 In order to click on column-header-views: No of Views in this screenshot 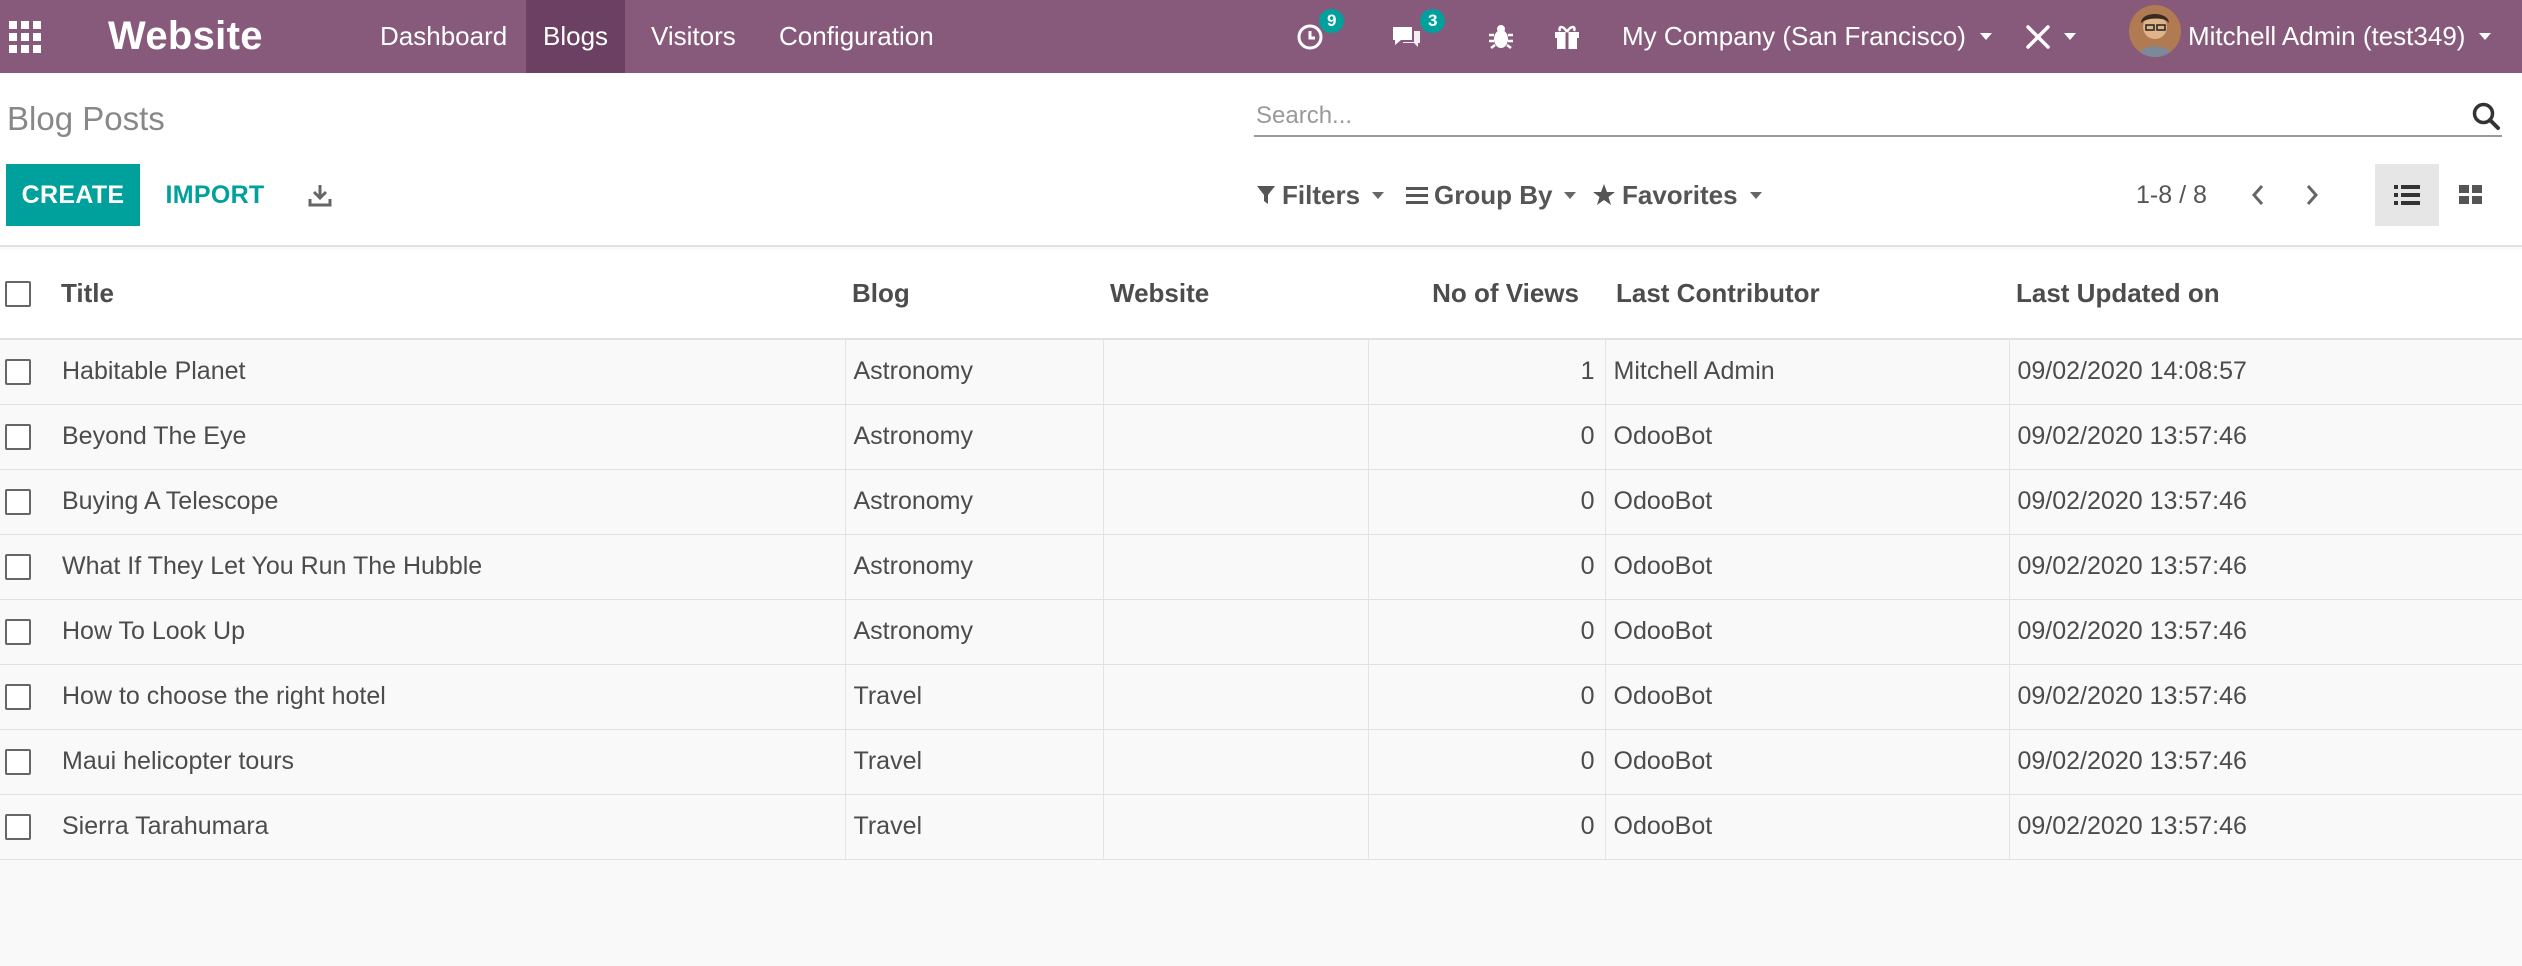, I will do `click(1486, 294)`.